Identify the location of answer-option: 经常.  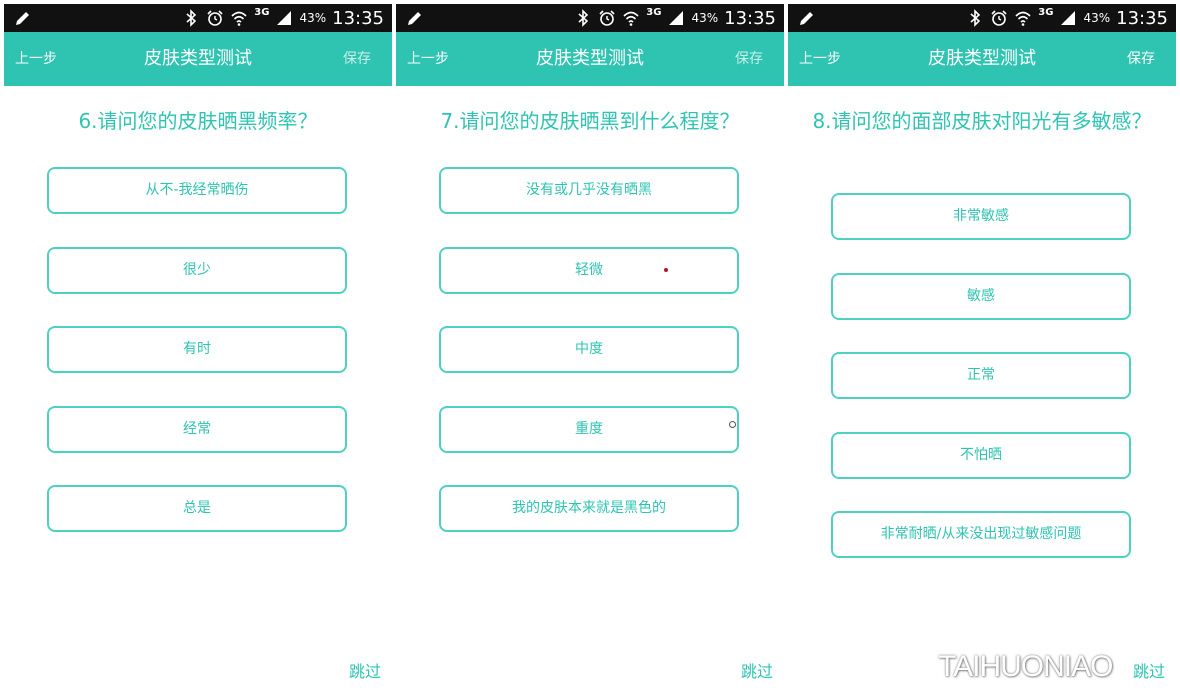
(197, 429).